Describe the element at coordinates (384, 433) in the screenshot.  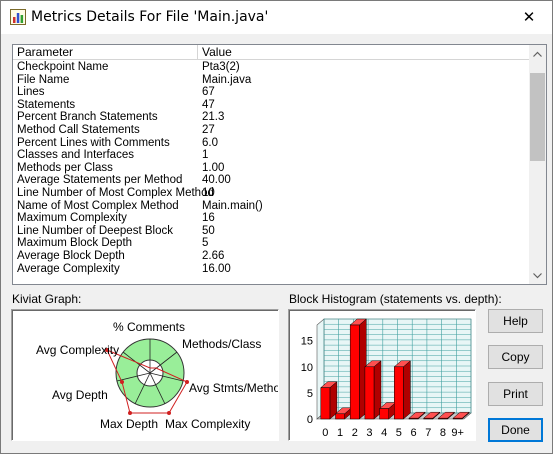
I see `x-tick-label: 4` at that location.